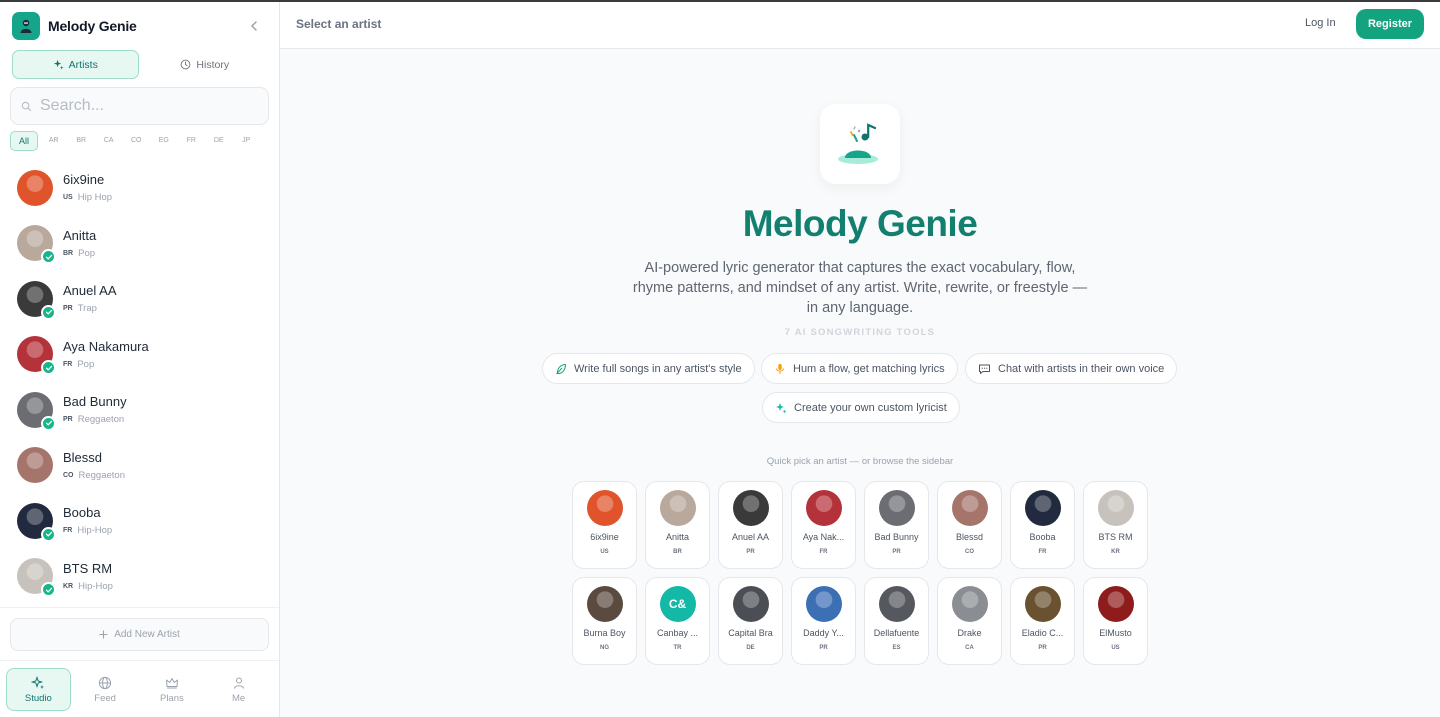  What do you see at coordinates (95, 586) in the screenshot?
I see `artist-genre: Hip-Hop` at bounding box center [95, 586].